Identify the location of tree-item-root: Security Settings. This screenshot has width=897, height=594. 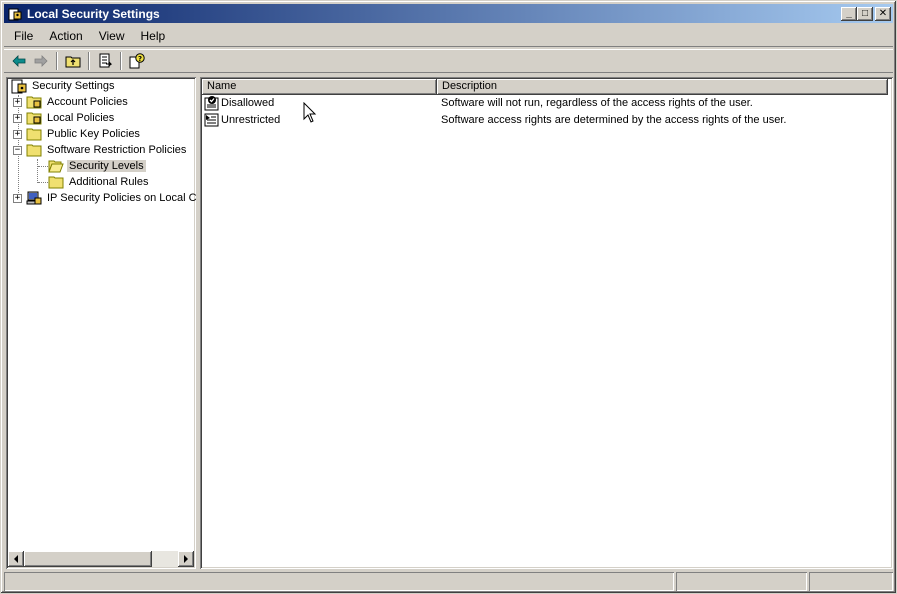
(64, 86).